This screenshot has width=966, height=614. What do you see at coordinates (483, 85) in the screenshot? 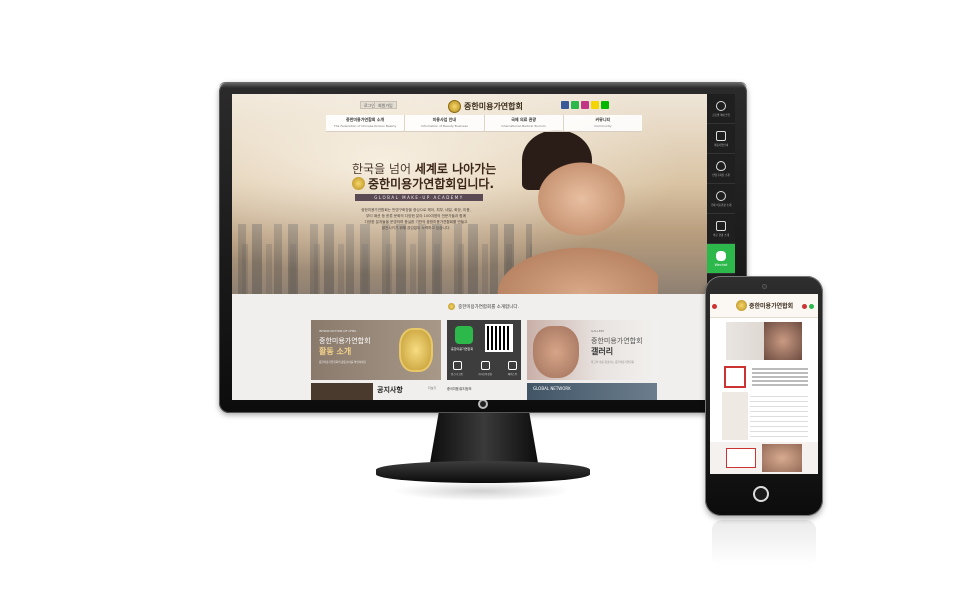
I see `monitor-bezel-gloss` at bounding box center [483, 85].